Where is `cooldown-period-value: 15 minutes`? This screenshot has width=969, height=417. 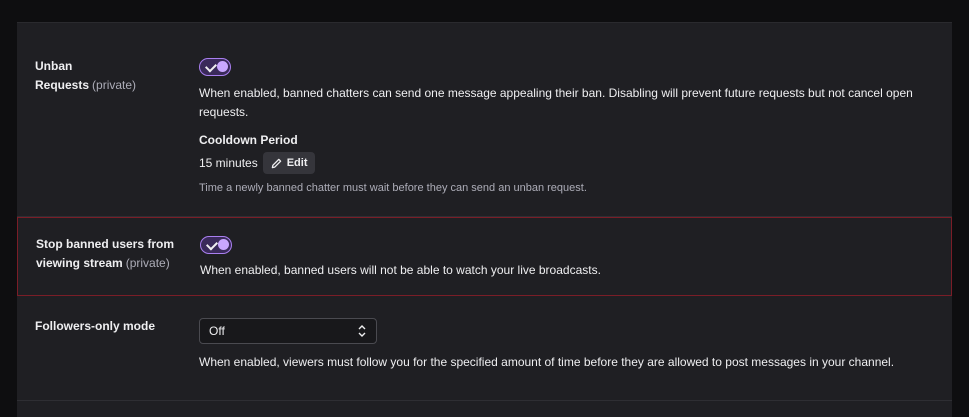 cooldown-period-value: 15 minutes is located at coordinates (228, 163).